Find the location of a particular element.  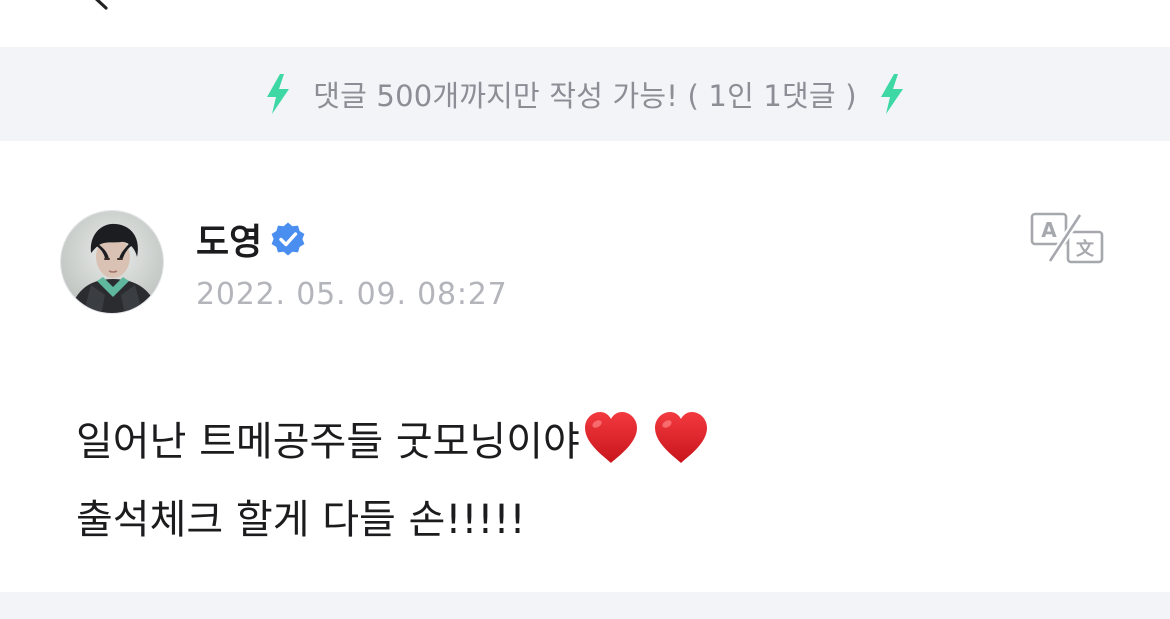

svg-text: 文 is located at coordinates (1085, 249).